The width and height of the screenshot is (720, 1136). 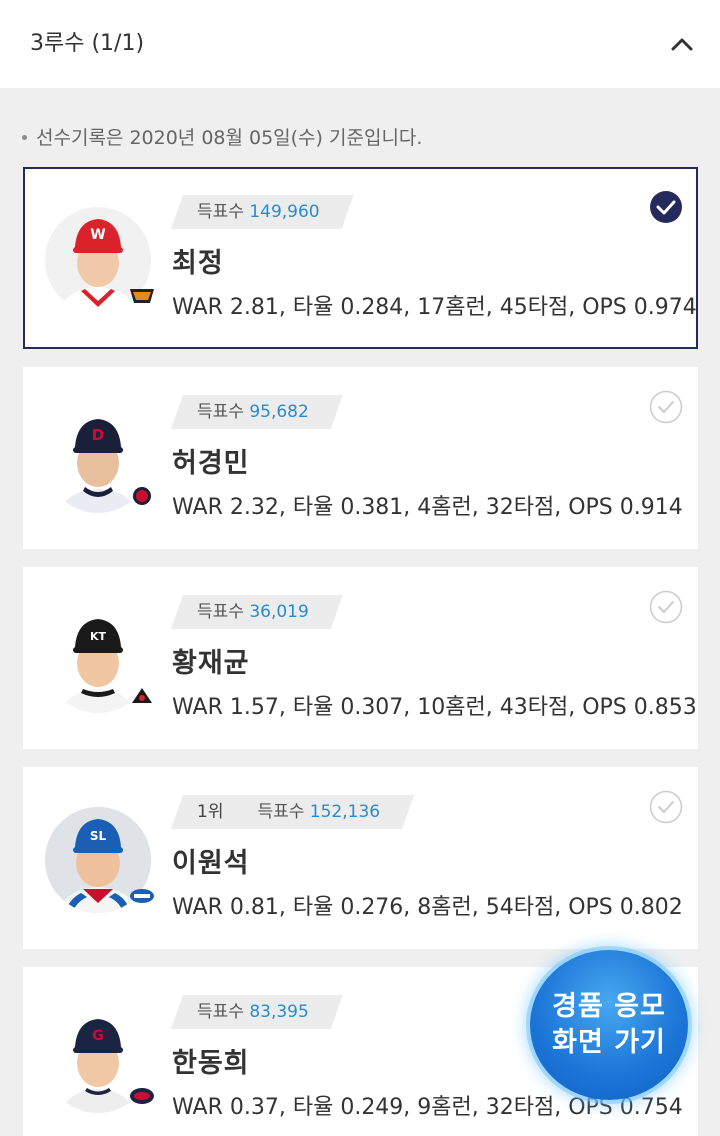 I want to click on player-name: 이원석, so click(x=211, y=863).